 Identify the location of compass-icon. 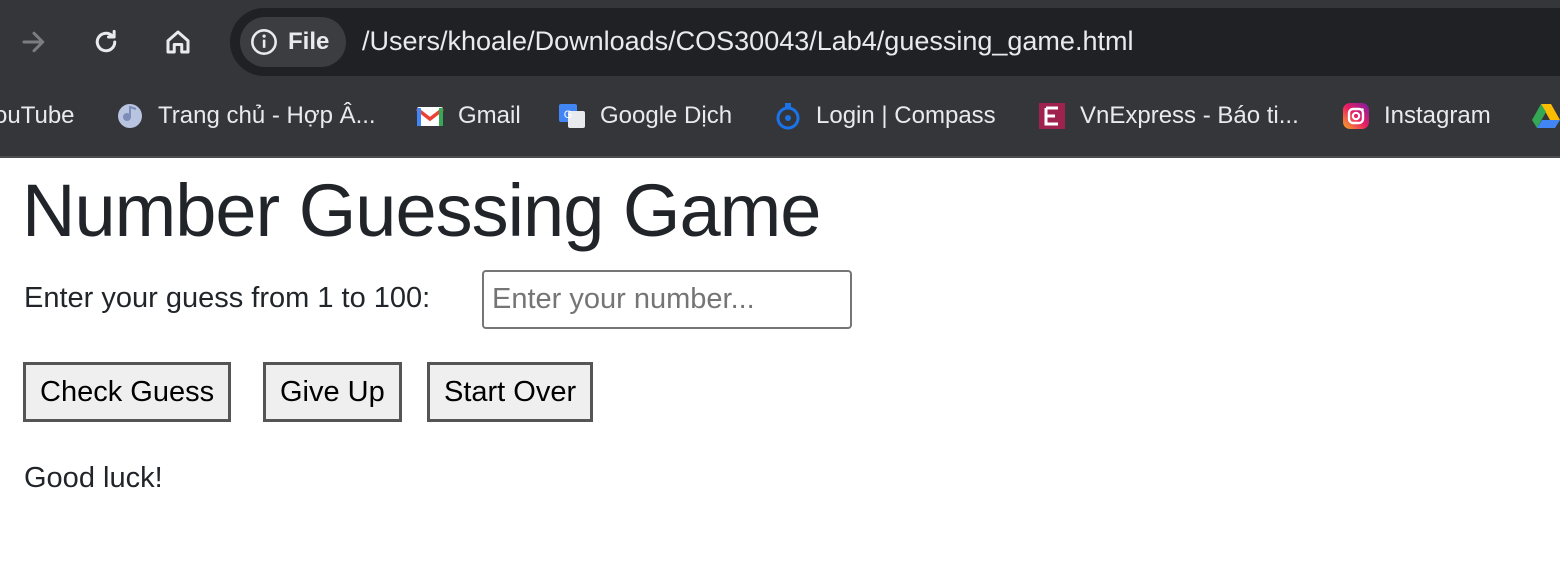
(788, 116).